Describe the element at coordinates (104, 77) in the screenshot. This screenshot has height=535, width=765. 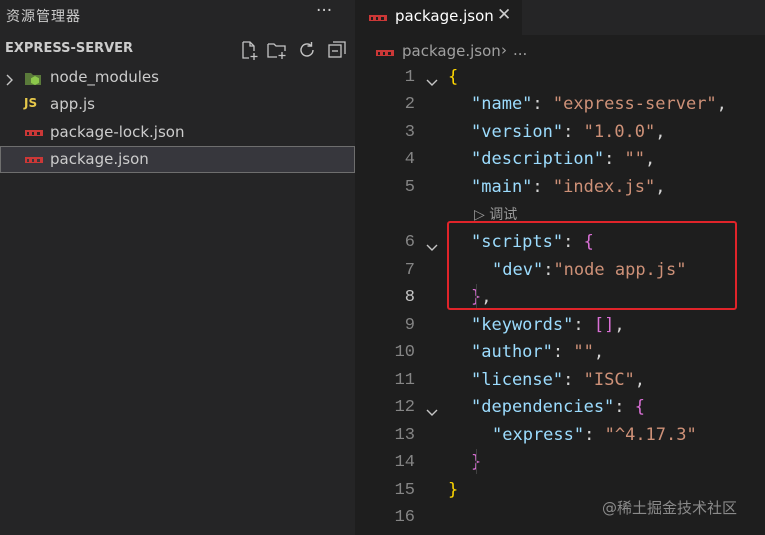
I see `tree-item-label: node_modules` at that location.